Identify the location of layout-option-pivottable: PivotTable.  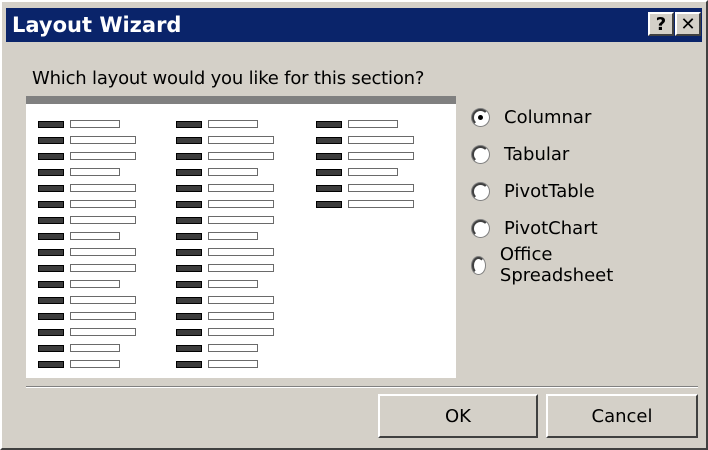
(533, 191).